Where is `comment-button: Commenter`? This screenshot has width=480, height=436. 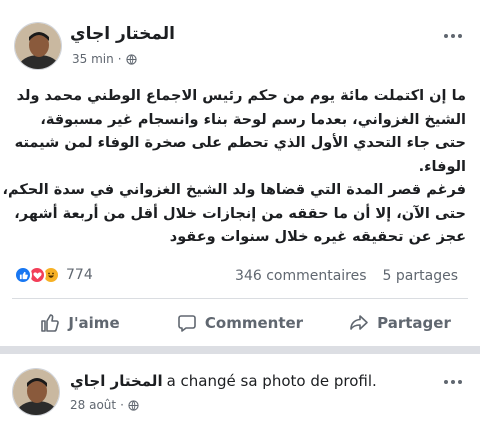
comment-button: Commenter is located at coordinates (240, 323).